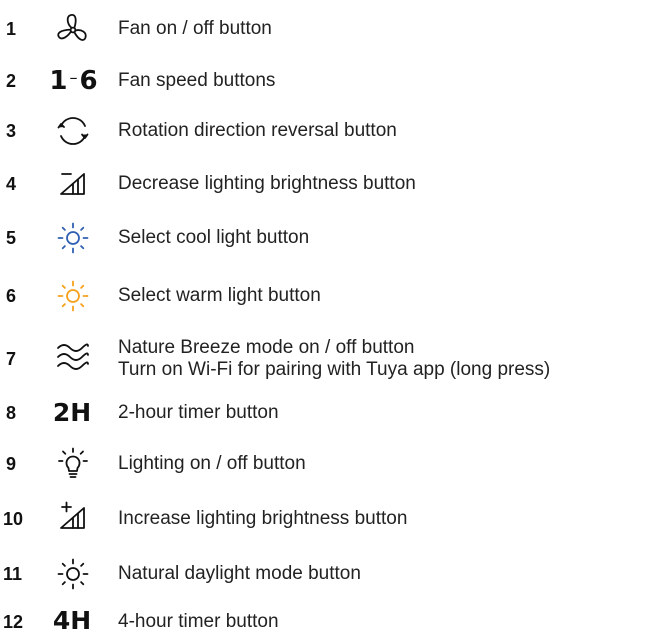 Image resolution: width=665 pixels, height=637 pixels. What do you see at coordinates (13, 574) in the screenshot?
I see `row-number: 11` at bounding box center [13, 574].